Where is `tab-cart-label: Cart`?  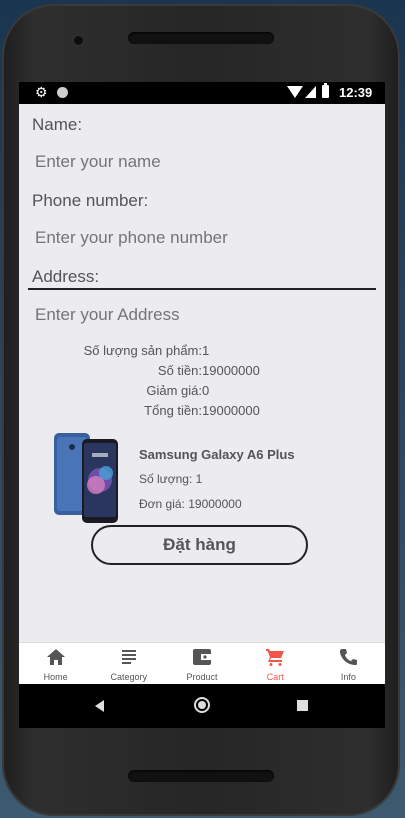
tab-cart-label: Cart is located at coordinates (275, 677).